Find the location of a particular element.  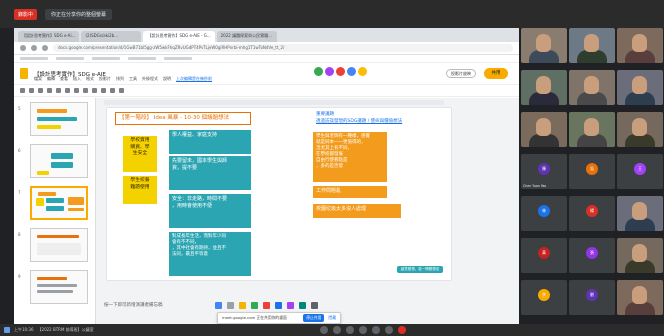

back-icon is located at coordinates (23, 48).